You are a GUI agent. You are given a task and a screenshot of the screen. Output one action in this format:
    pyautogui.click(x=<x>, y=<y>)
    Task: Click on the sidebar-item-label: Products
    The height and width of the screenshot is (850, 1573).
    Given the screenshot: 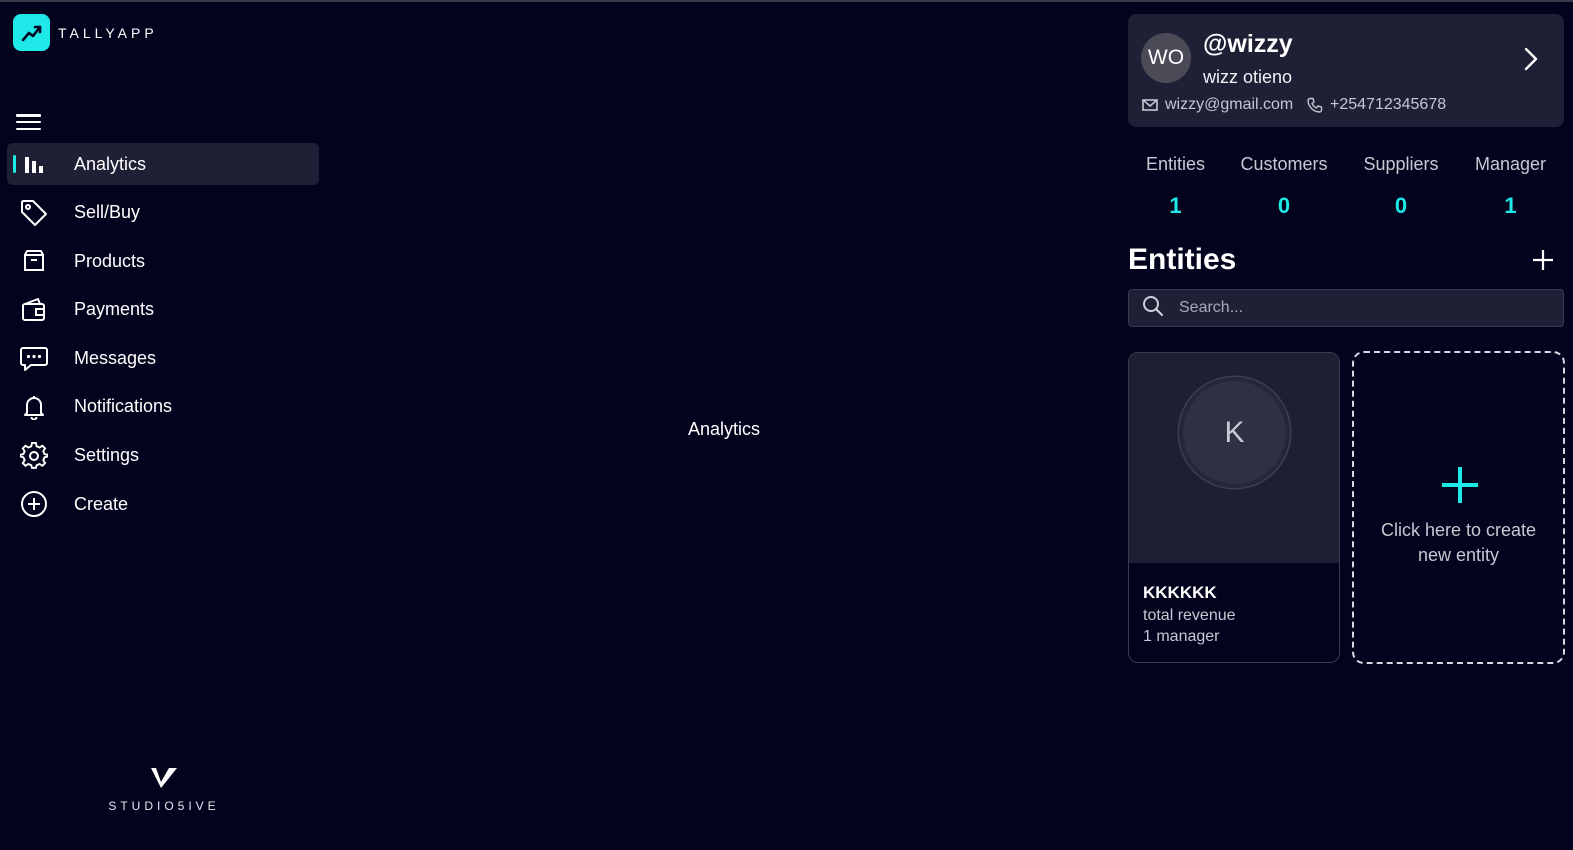 What is the action you would take?
    pyautogui.click(x=110, y=260)
    